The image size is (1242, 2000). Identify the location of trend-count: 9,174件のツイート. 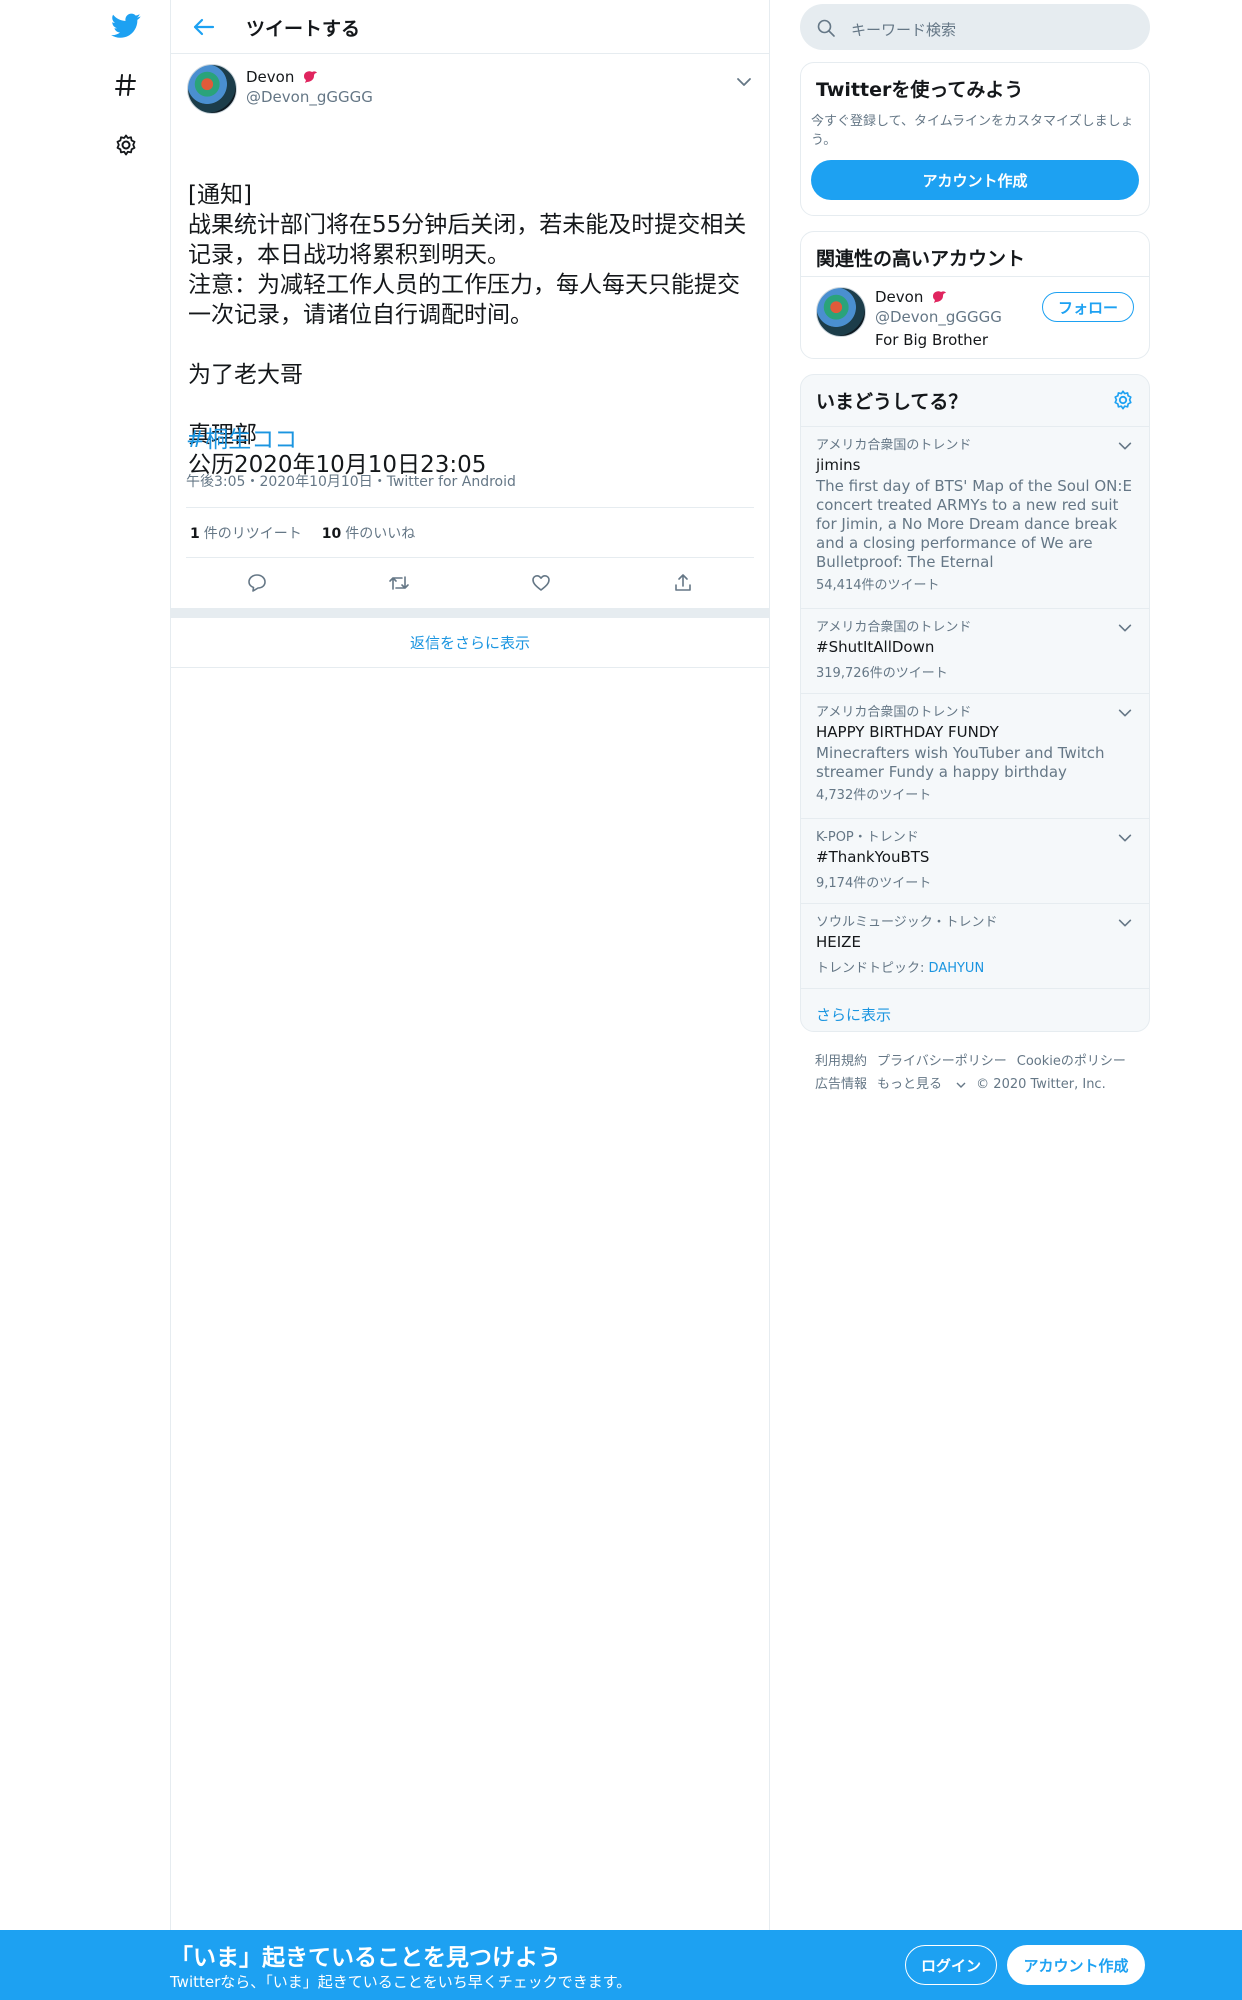
(874, 883).